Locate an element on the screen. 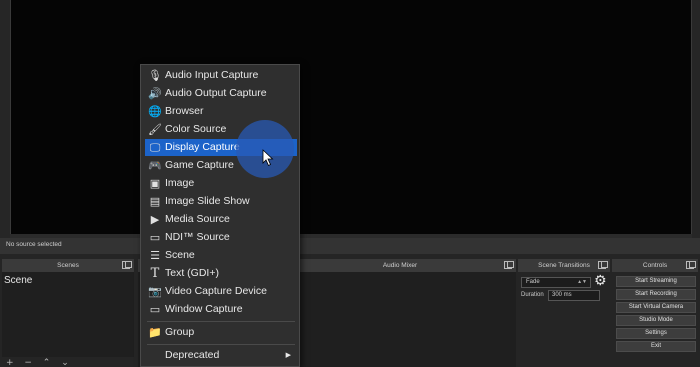 This screenshot has width=700, height=367. menu-item-label: Video Capture Device is located at coordinates (216, 291).